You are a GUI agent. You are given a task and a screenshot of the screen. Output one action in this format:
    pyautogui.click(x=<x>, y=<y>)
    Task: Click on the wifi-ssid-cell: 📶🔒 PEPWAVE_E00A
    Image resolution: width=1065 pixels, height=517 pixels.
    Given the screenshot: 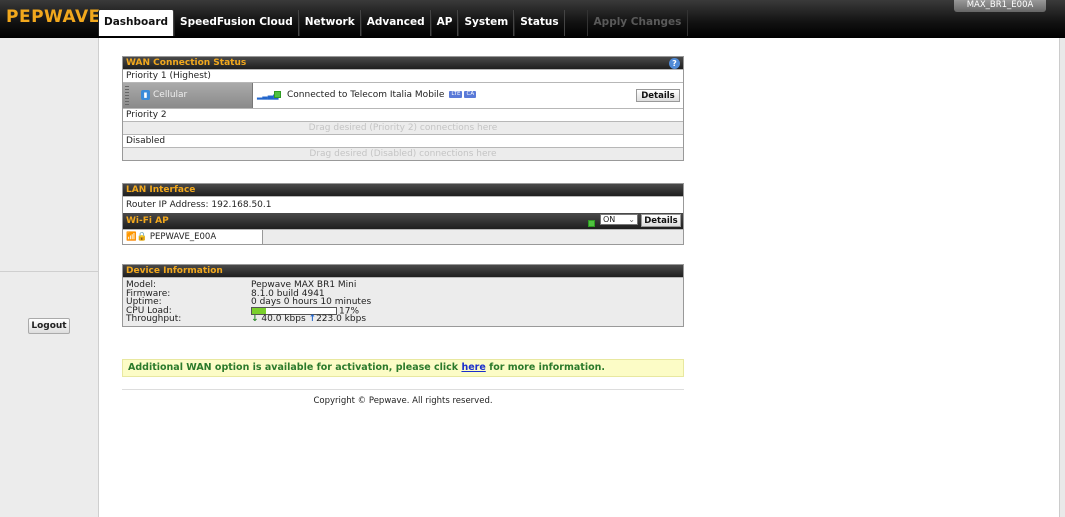 What is the action you would take?
    pyautogui.click(x=193, y=237)
    